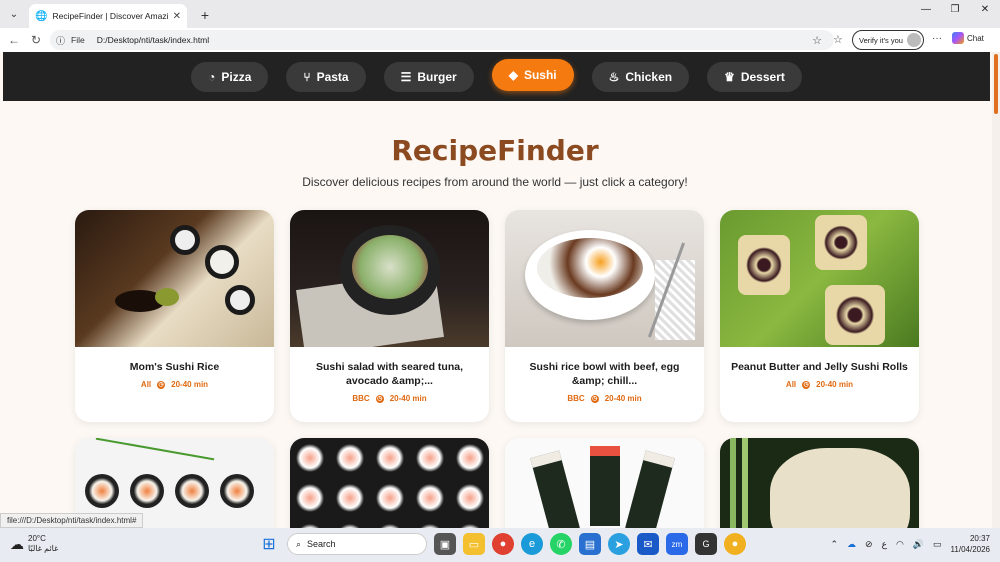 This screenshot has width=1000, height=562. Describe the element at coordinates (442, 40) in the screenshot. I see `address-bar: ⓘ File D:/Desktop/nti/task/index.html ☆` at that location.